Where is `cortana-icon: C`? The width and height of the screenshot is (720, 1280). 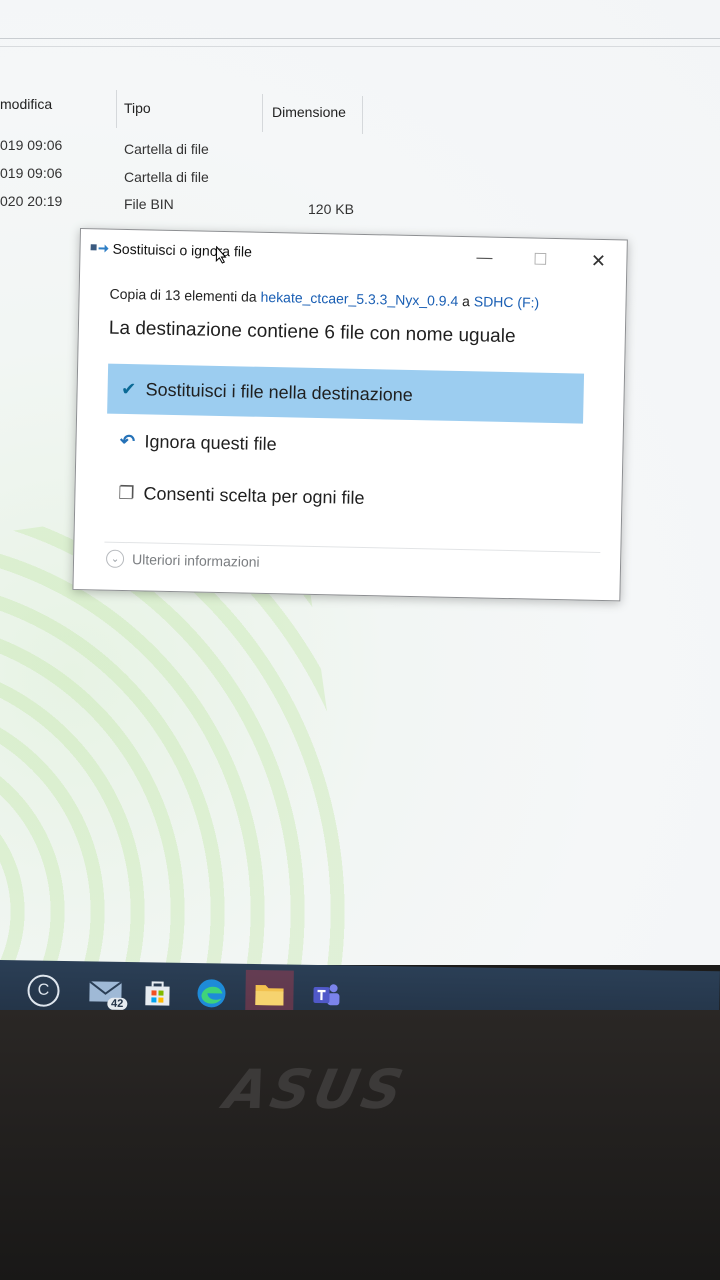
cortana-icon: C is located at coordinates (43, 990).